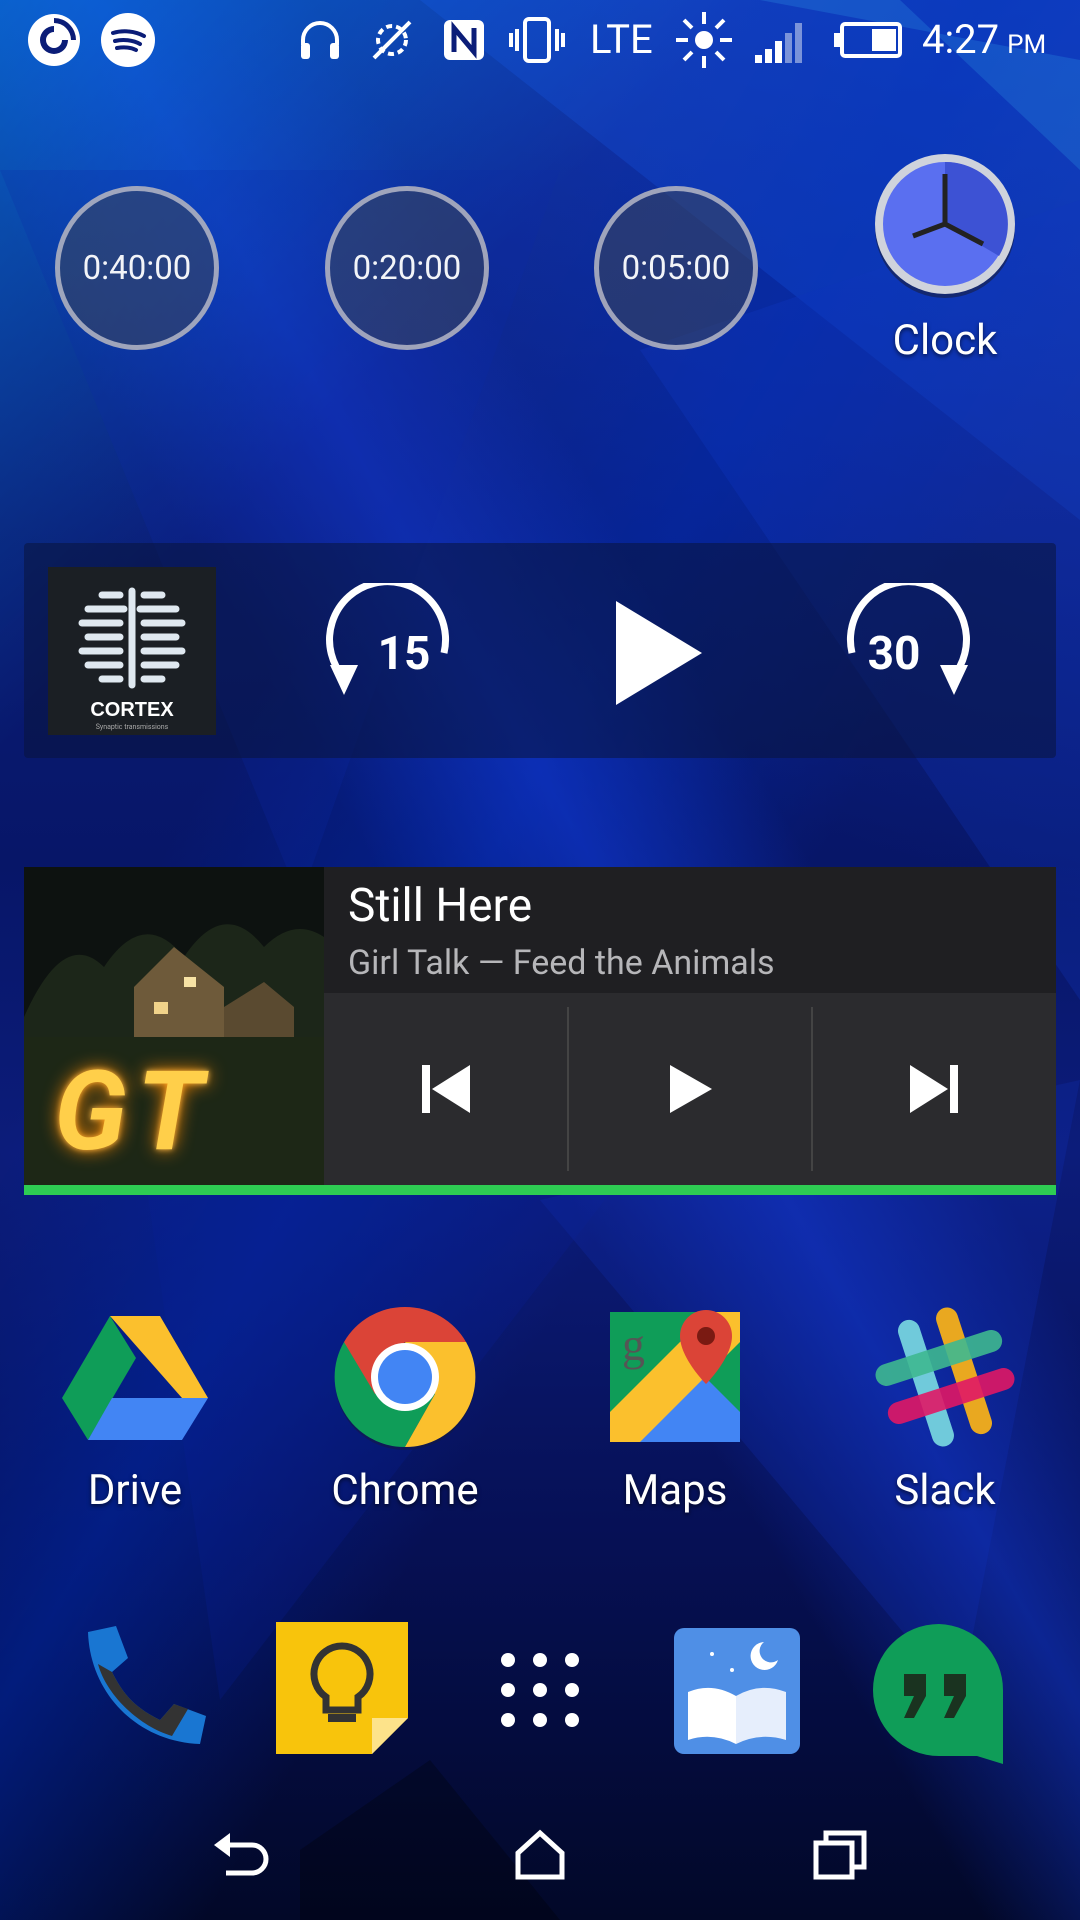  Describe the element at coordinates (676, 268) in the screenshot. I see `timer-button-5min: 0:05:00` at that location.